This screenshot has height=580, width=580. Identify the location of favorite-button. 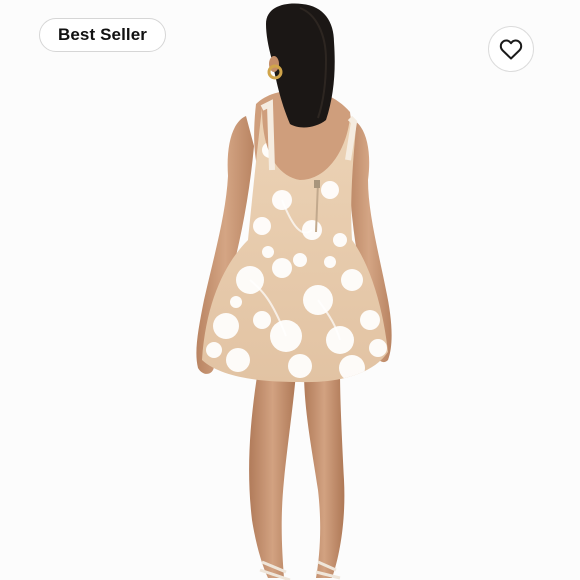
(511, 49).